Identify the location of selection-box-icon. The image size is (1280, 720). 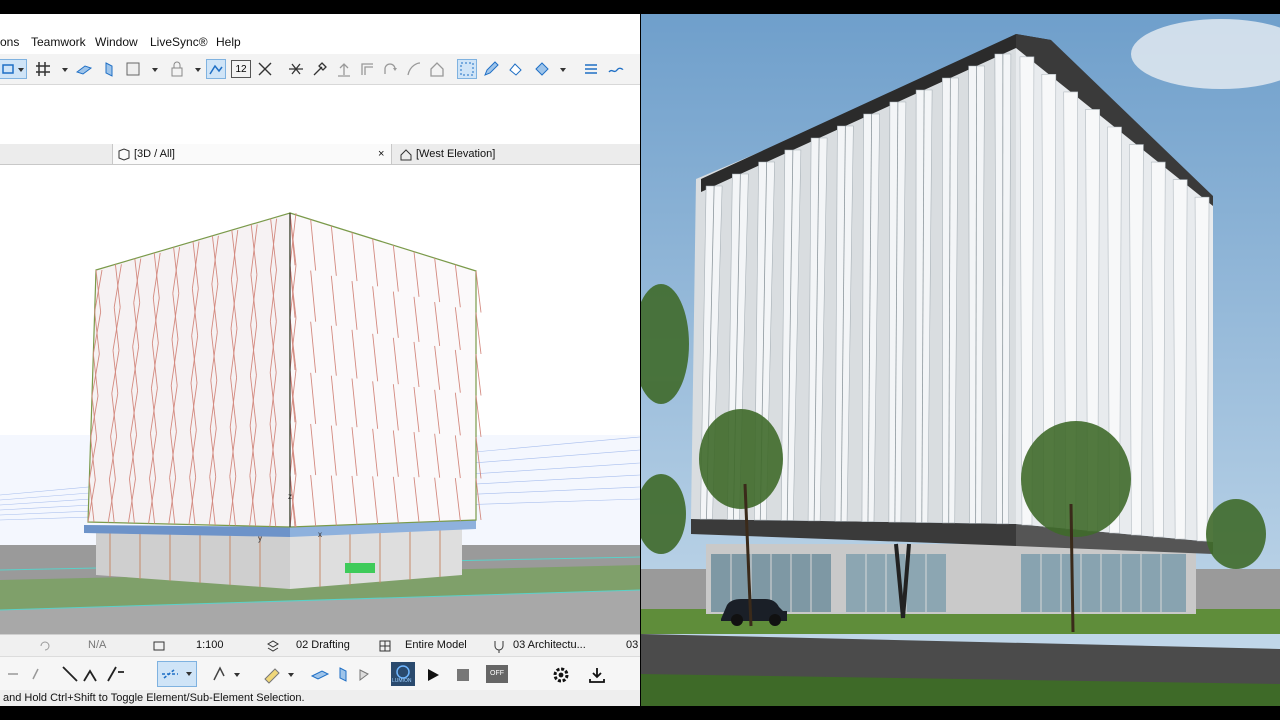
(133, 69).